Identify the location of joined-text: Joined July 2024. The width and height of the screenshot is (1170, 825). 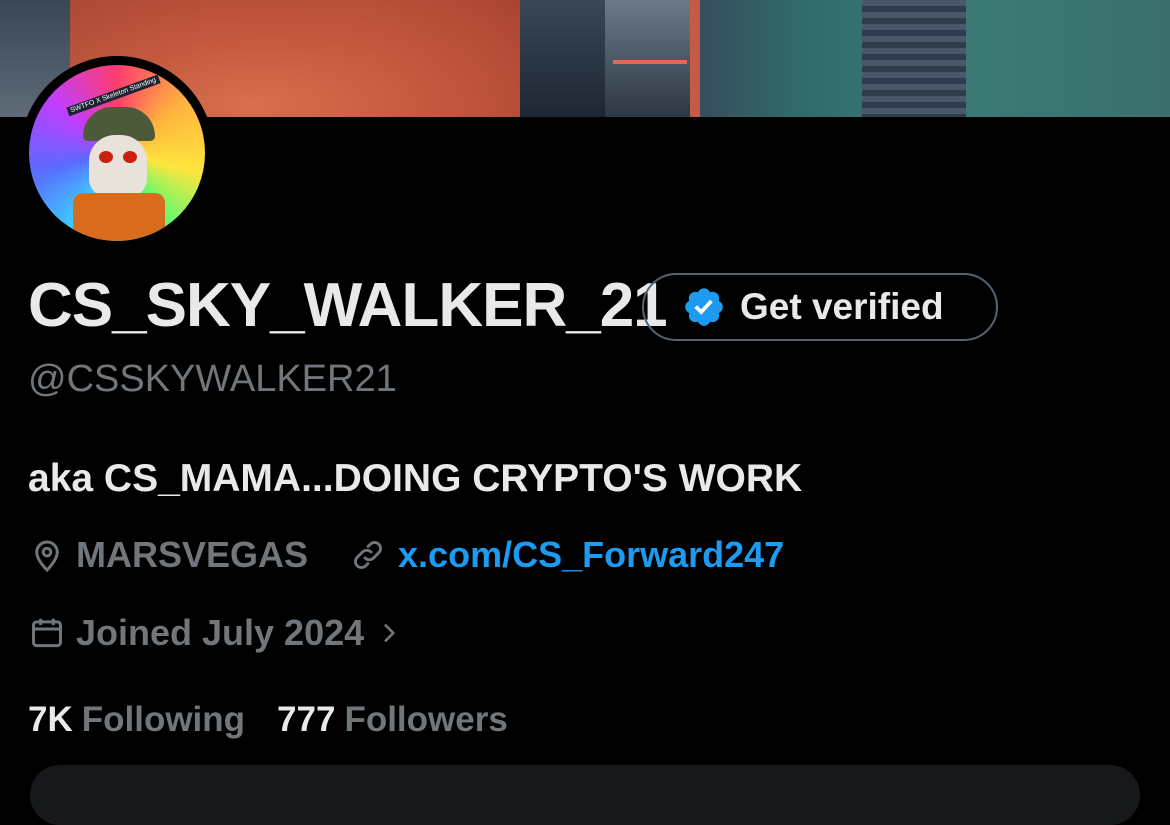
(220, 632).